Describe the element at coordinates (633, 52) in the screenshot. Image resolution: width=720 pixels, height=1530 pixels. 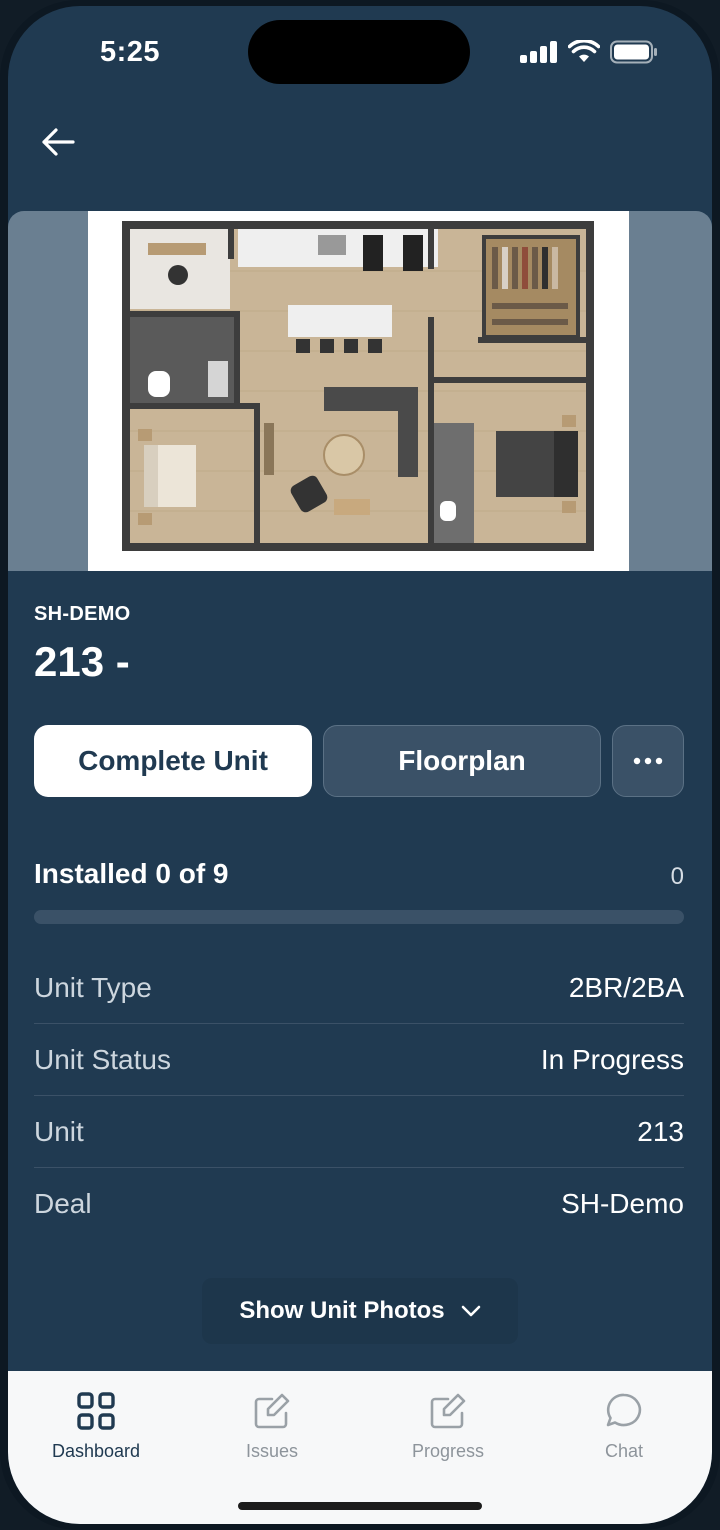
I see `battery-icon` at that location.